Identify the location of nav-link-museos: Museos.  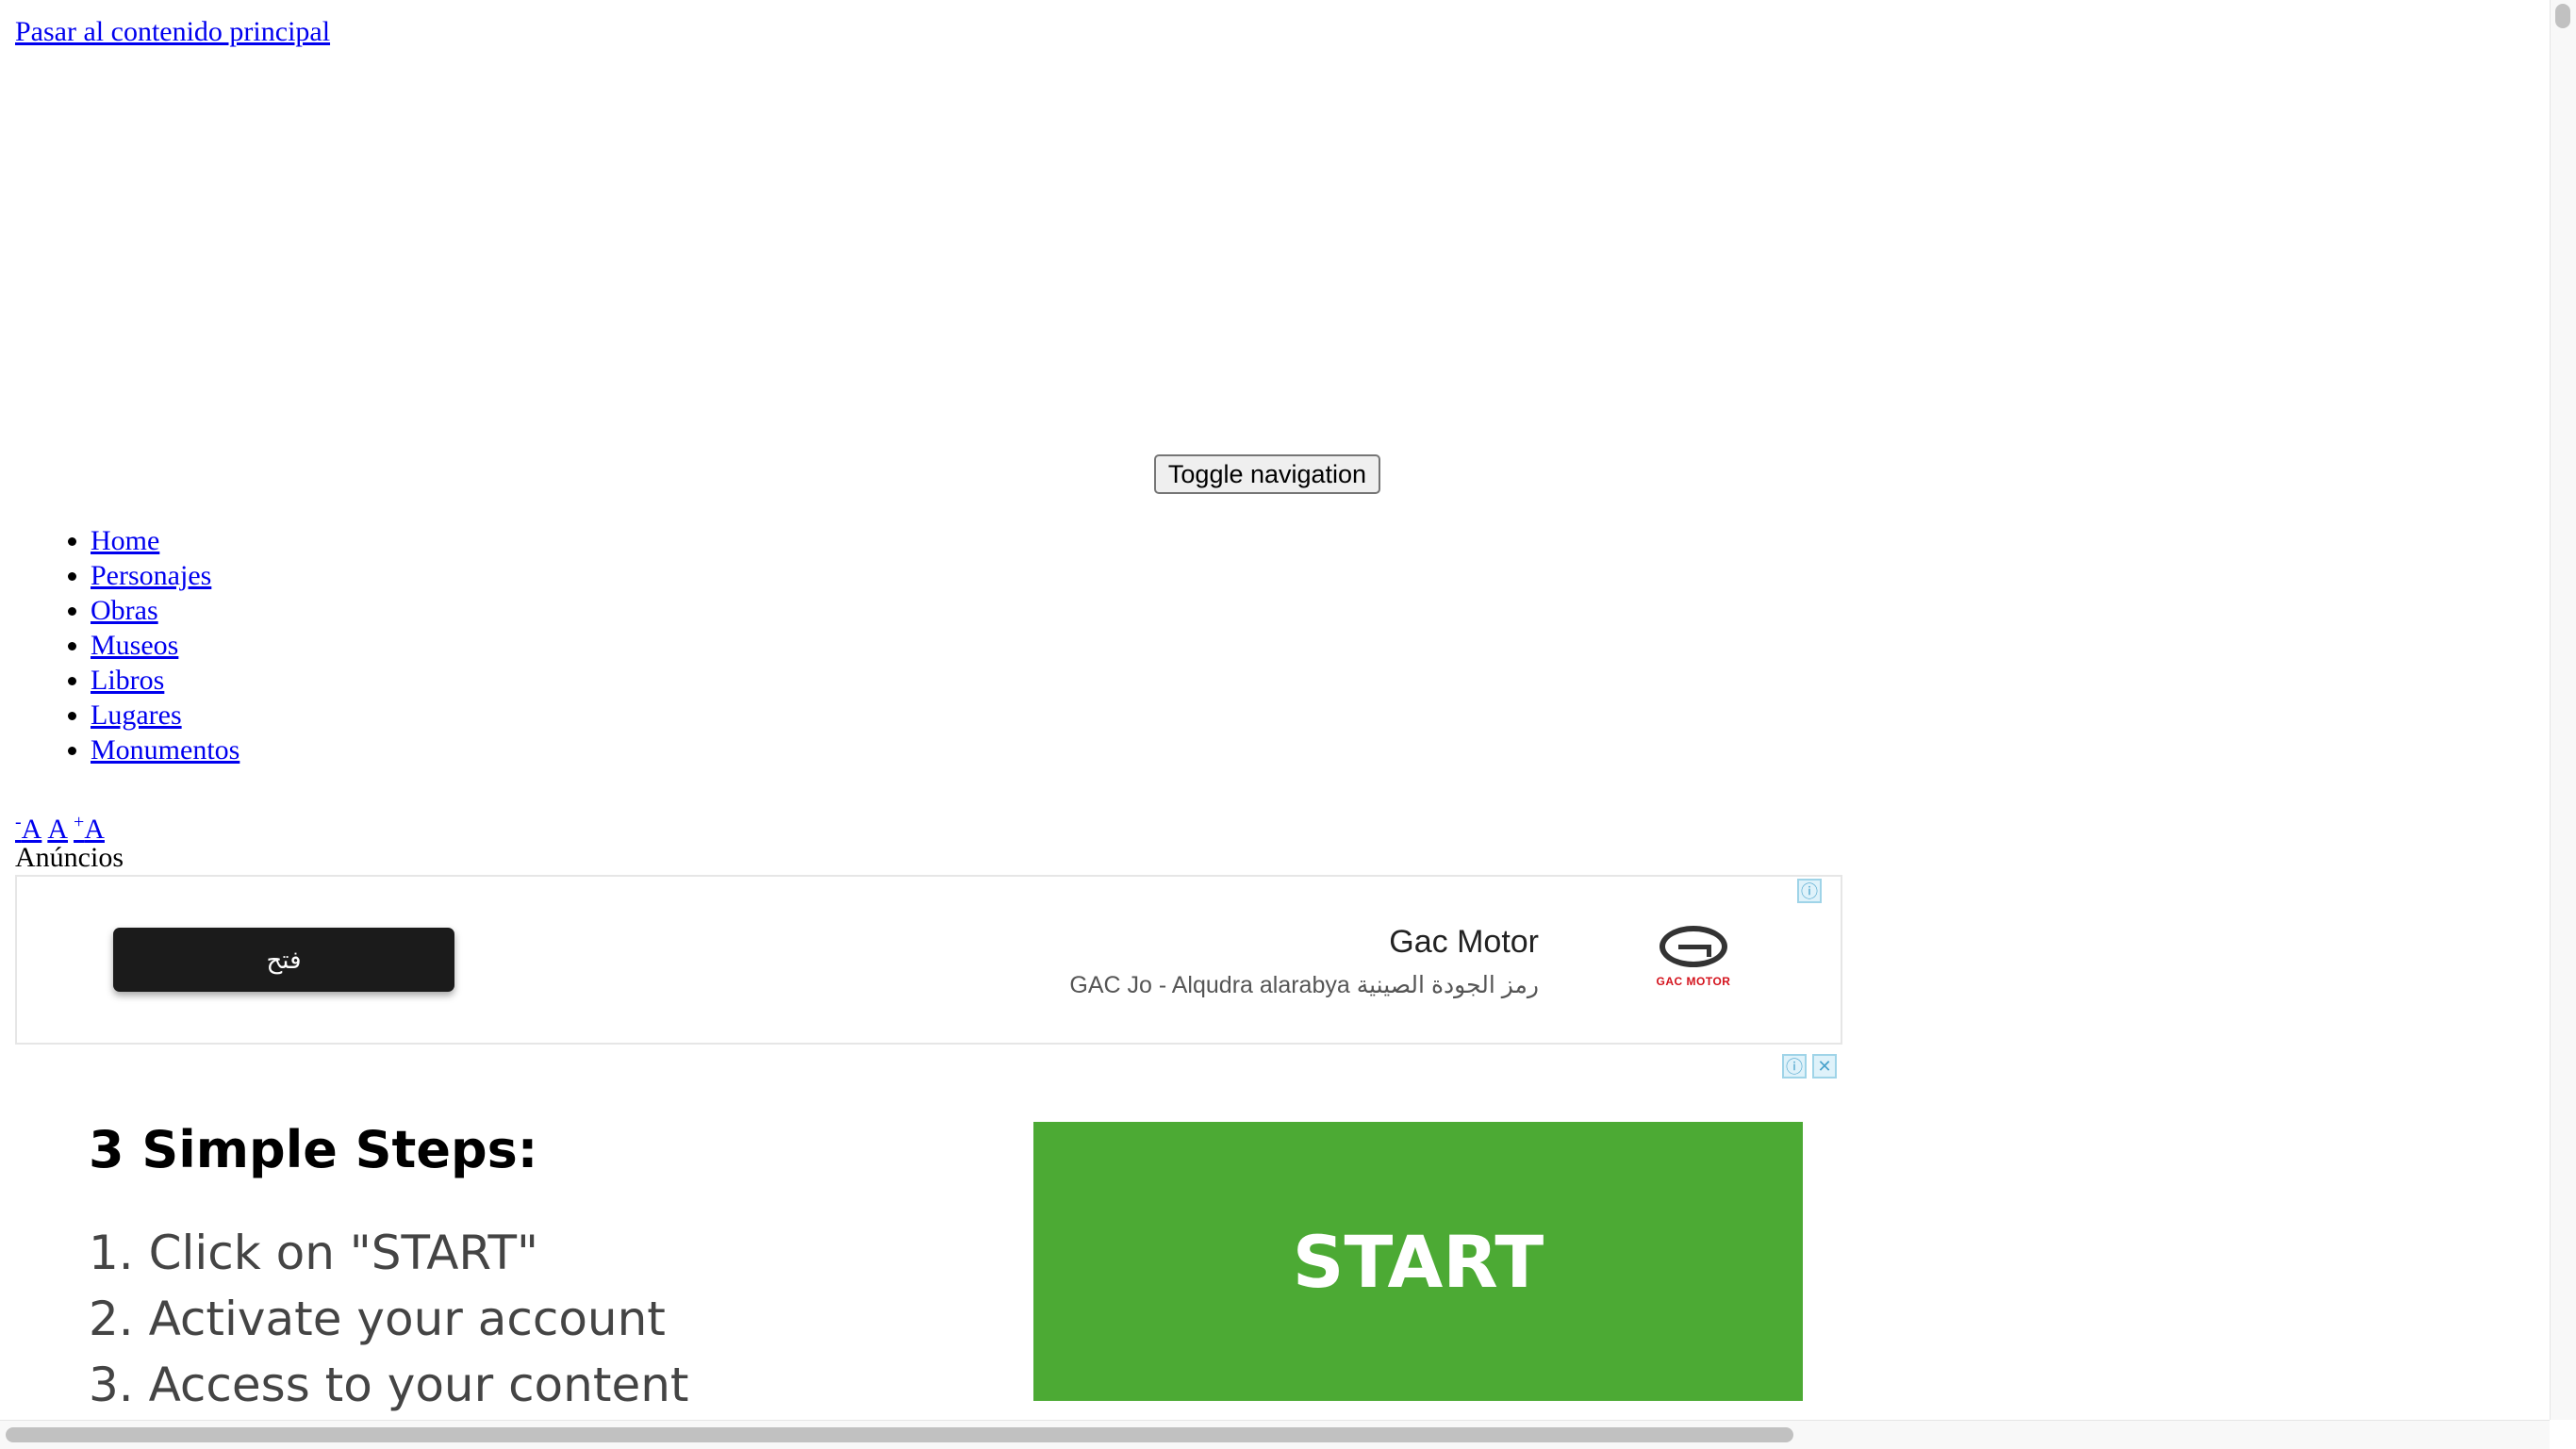
(134, 645).